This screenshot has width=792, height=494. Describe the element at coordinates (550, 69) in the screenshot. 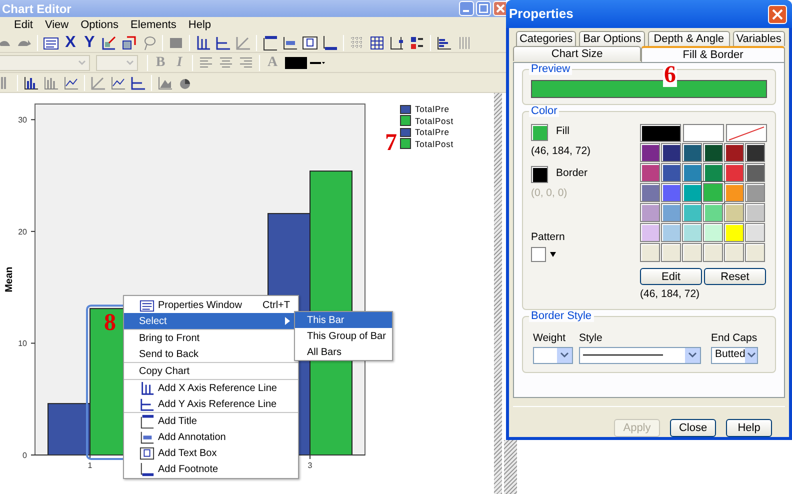

I see `group-title: Preview` at that location.